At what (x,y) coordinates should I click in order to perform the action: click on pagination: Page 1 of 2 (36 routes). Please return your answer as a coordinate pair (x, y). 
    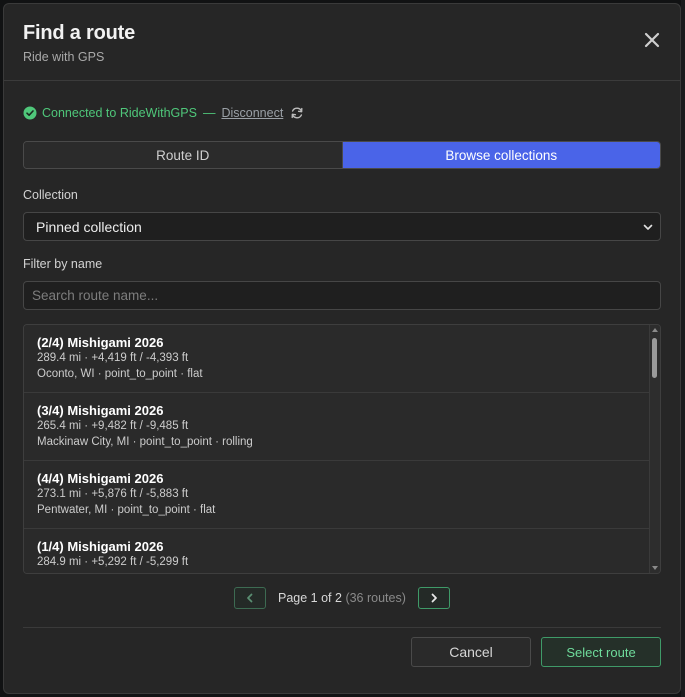
    Looking at the image, I should click on (342, 598).